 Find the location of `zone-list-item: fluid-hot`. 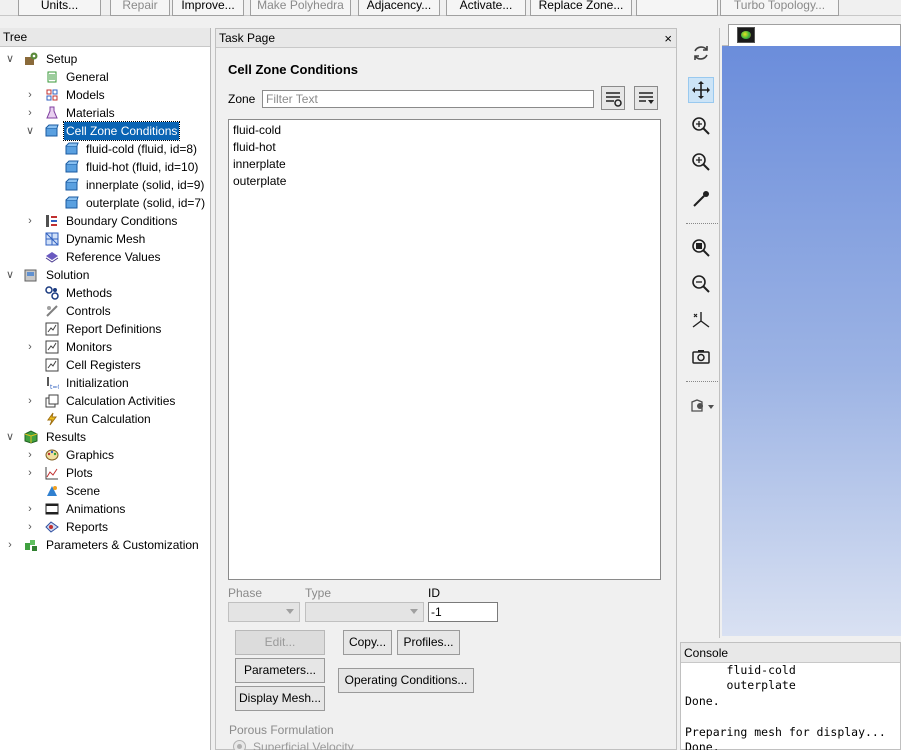

zone-list-item: fluid-hot is located at coordinates (254, 147).